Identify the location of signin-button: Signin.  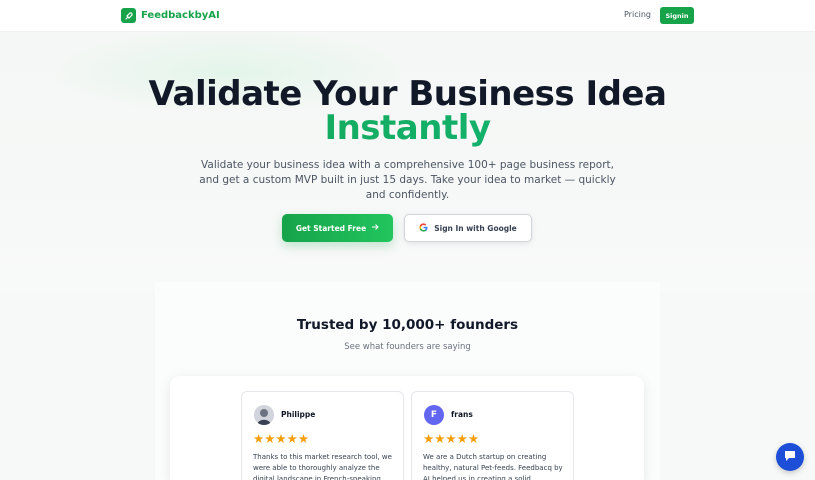
(677, 15).